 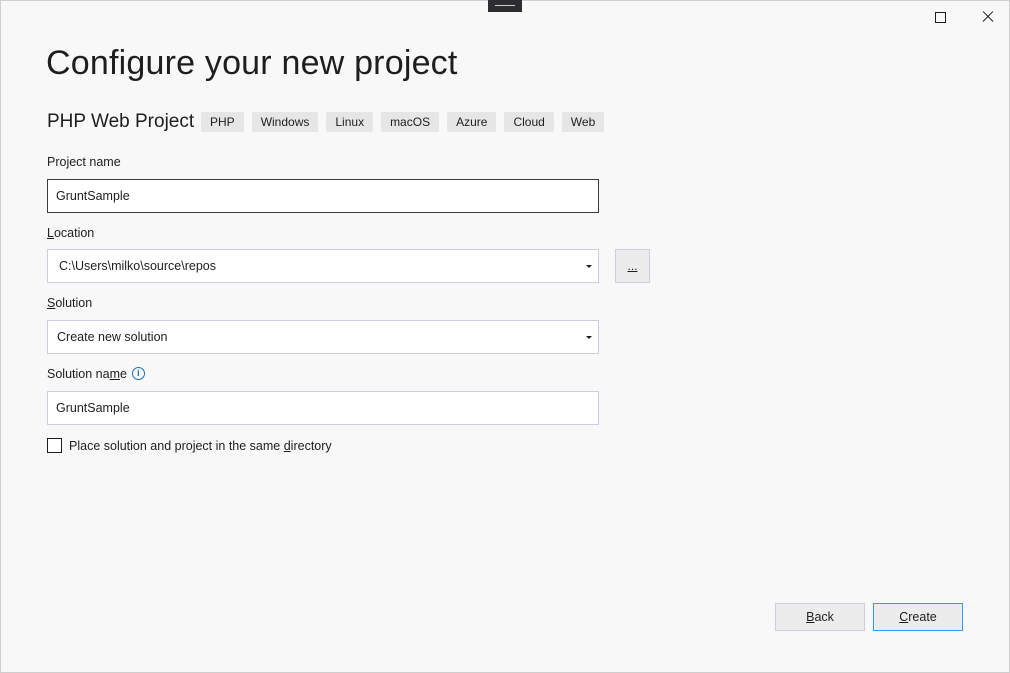 I want to click on solution-value: Create new solution, so click(x=112, y=337).